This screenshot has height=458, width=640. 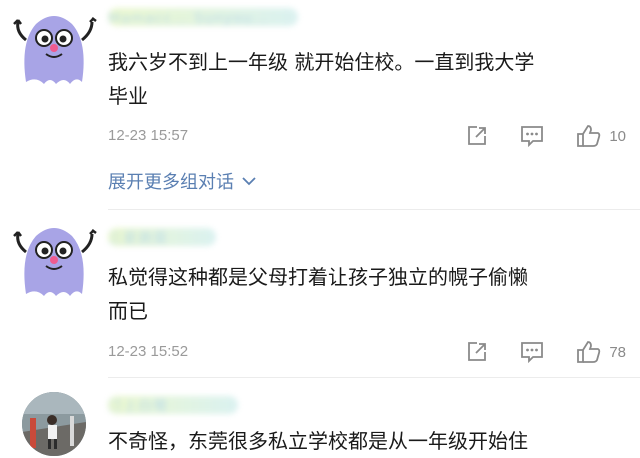 I want to click on username: 三夏蔬菜, so click(x=162, y=237).